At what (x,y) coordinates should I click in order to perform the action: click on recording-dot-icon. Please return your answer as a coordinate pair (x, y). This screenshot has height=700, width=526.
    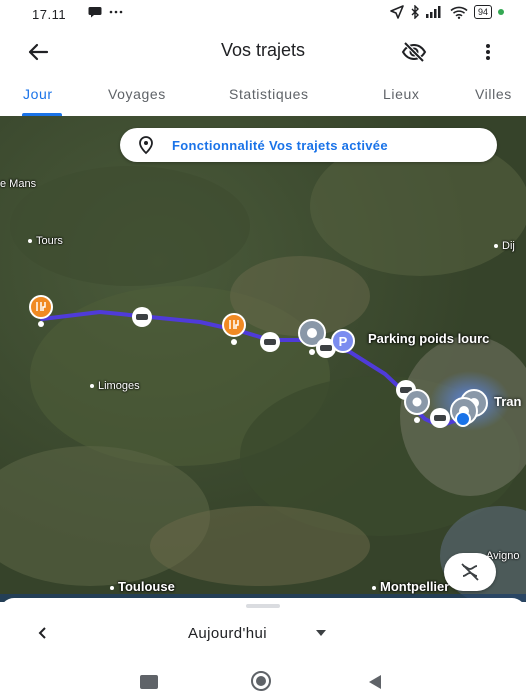
    Looking at the image, I should click on (501, 12).